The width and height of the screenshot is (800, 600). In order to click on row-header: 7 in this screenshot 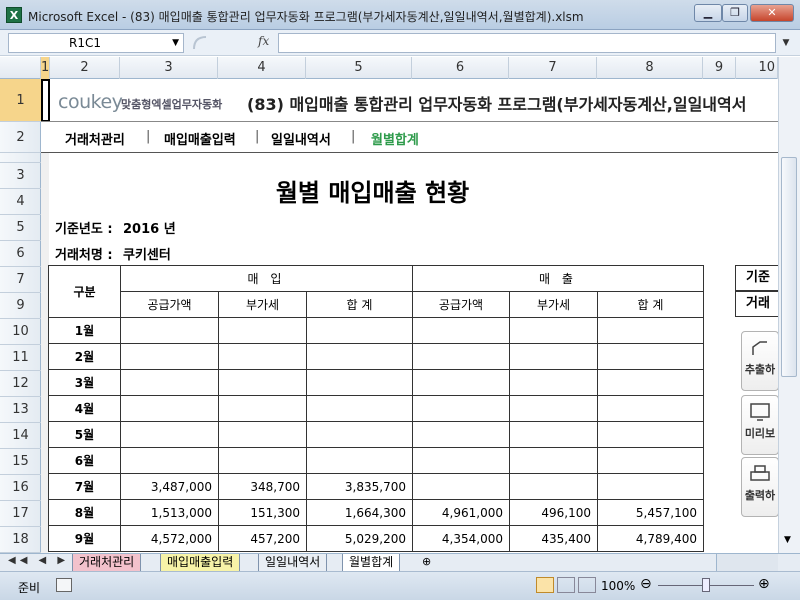, I will do `click(20, 280)`.